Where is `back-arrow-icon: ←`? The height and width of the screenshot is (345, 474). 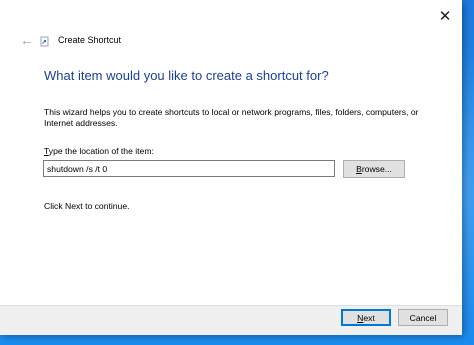
back-arrow-icon: ← is located at coordinates (27, 40).